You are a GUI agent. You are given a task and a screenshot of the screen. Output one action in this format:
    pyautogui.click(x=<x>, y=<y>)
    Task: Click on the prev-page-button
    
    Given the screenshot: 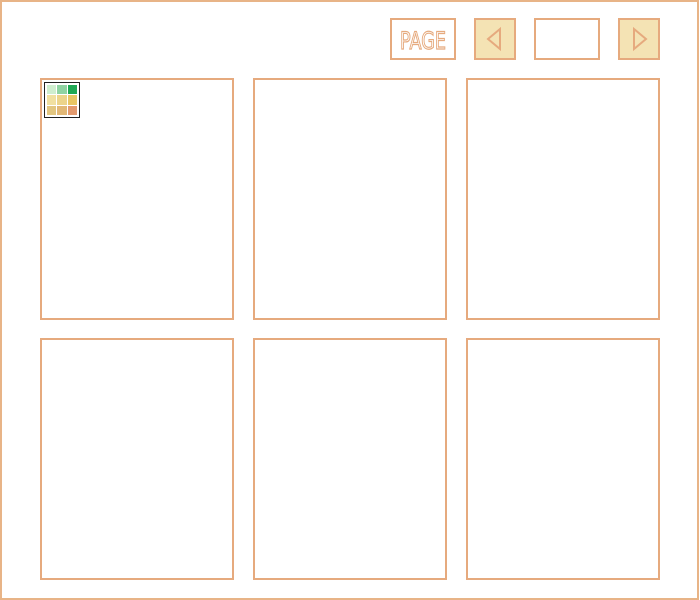 What is the action you would take?
    pyautogui.click(x=495, y=39)
    